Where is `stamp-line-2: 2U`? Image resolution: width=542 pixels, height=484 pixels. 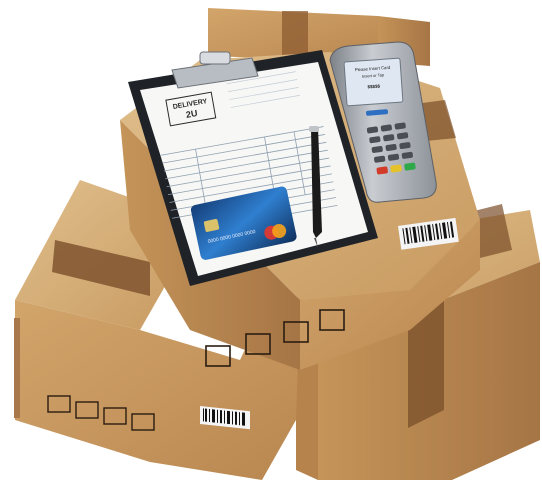 stamp-line-2: 2U is located at coordinates (191, 114).